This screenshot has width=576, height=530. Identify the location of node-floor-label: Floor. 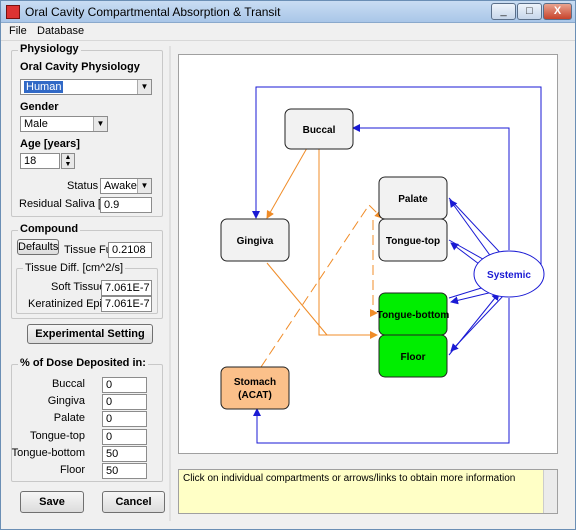
(413, 357).